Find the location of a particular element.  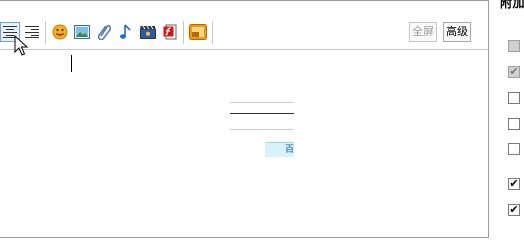

insert-flash-button is located at coordinates (170, 32).